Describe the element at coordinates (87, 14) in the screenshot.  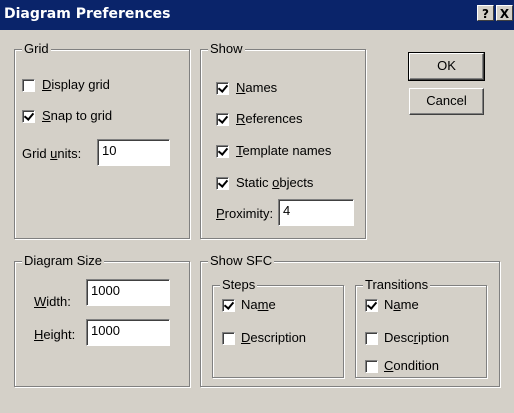
I see `window-title: Diagram Preferences` at that location.